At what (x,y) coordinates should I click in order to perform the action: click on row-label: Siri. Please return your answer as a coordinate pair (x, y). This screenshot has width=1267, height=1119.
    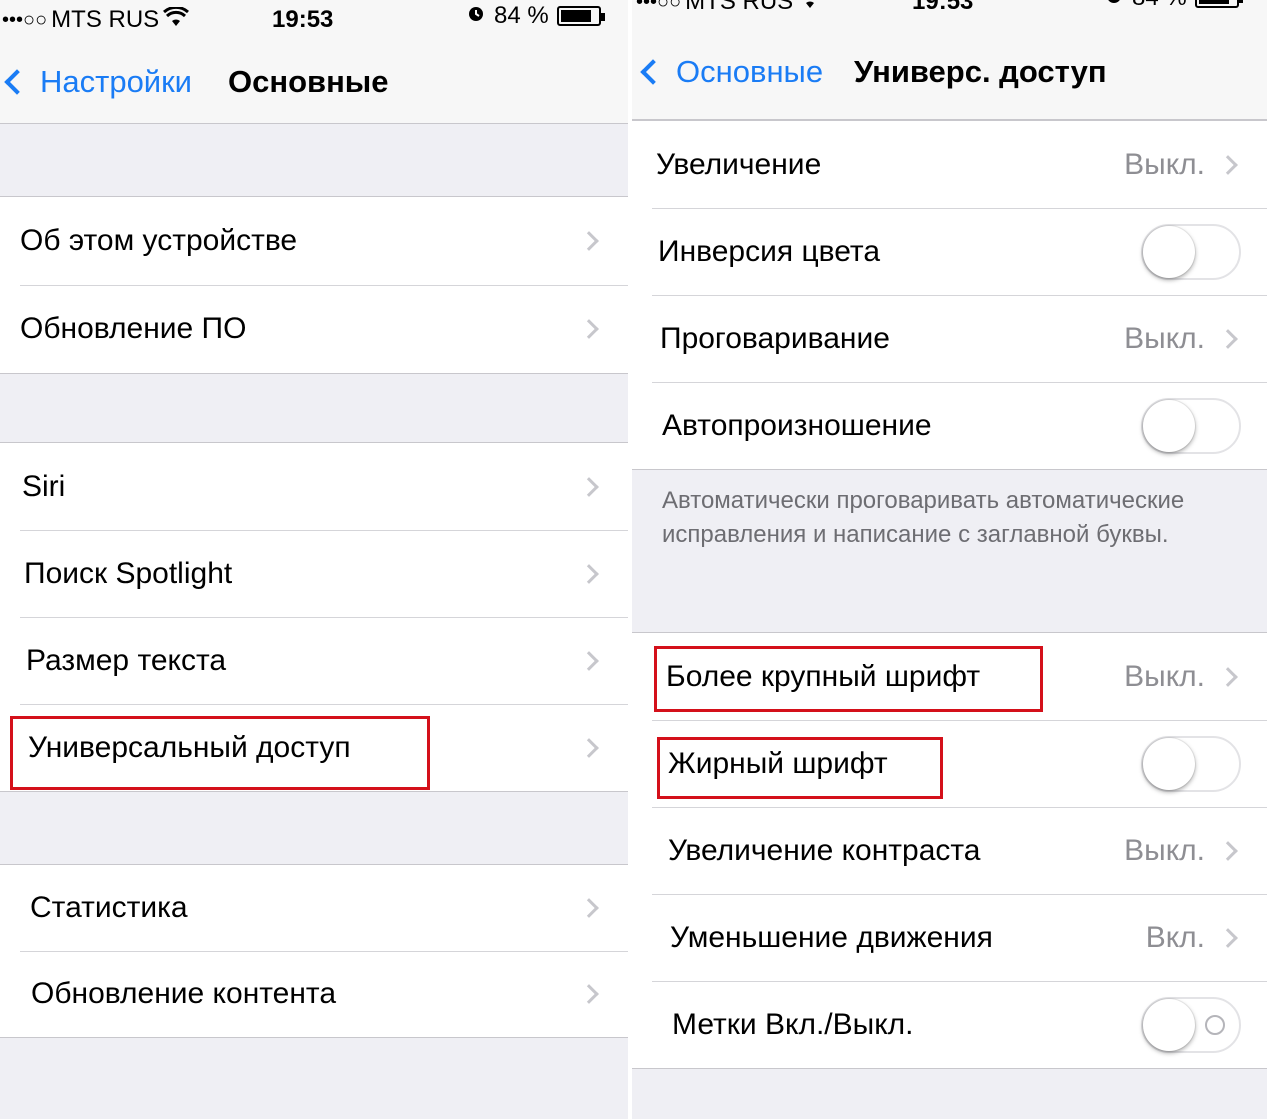
    Looking at the image, I should click on (44, 486).